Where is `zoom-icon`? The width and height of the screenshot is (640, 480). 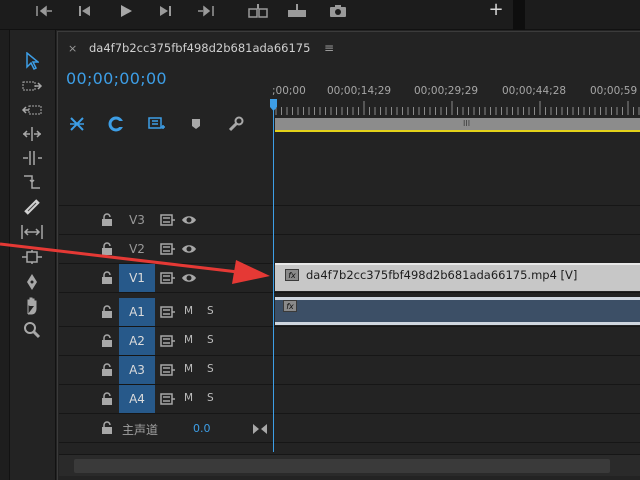
zoom-icon is located at coordinates (32, 330).